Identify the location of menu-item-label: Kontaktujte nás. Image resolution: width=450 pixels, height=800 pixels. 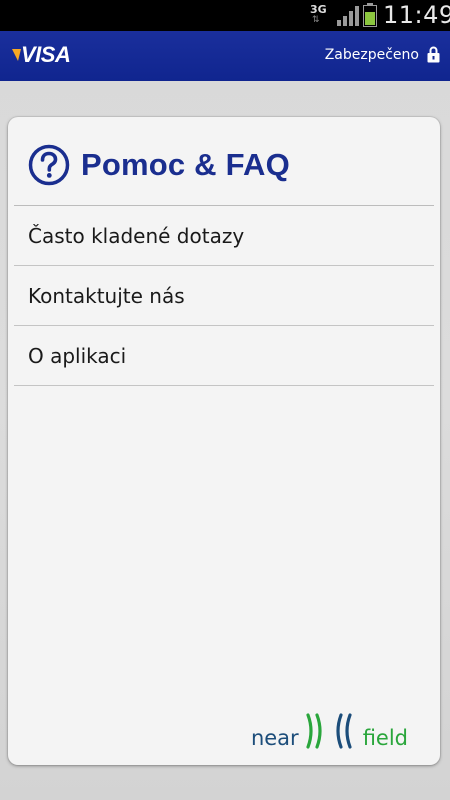
(106, 295).